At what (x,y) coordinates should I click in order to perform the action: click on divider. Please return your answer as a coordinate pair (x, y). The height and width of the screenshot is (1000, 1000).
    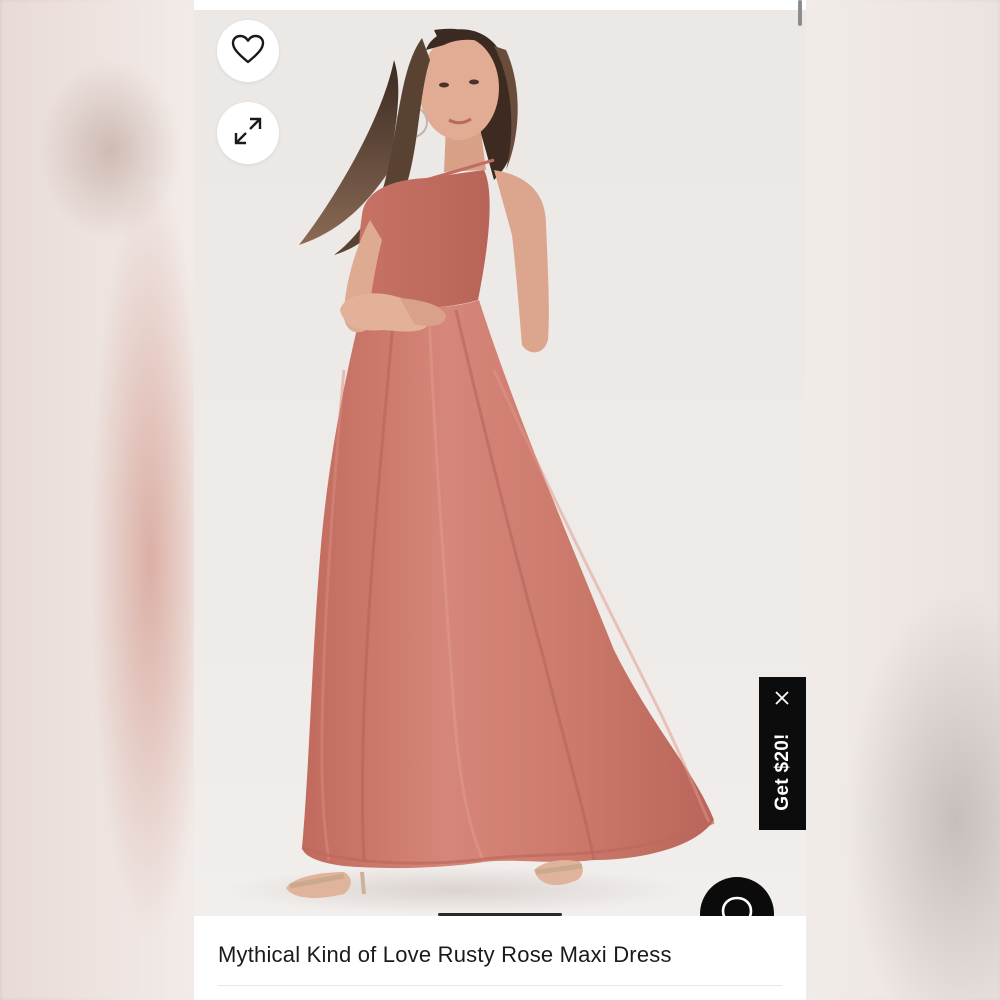
    Looking at the image, I should click on (500, 985).